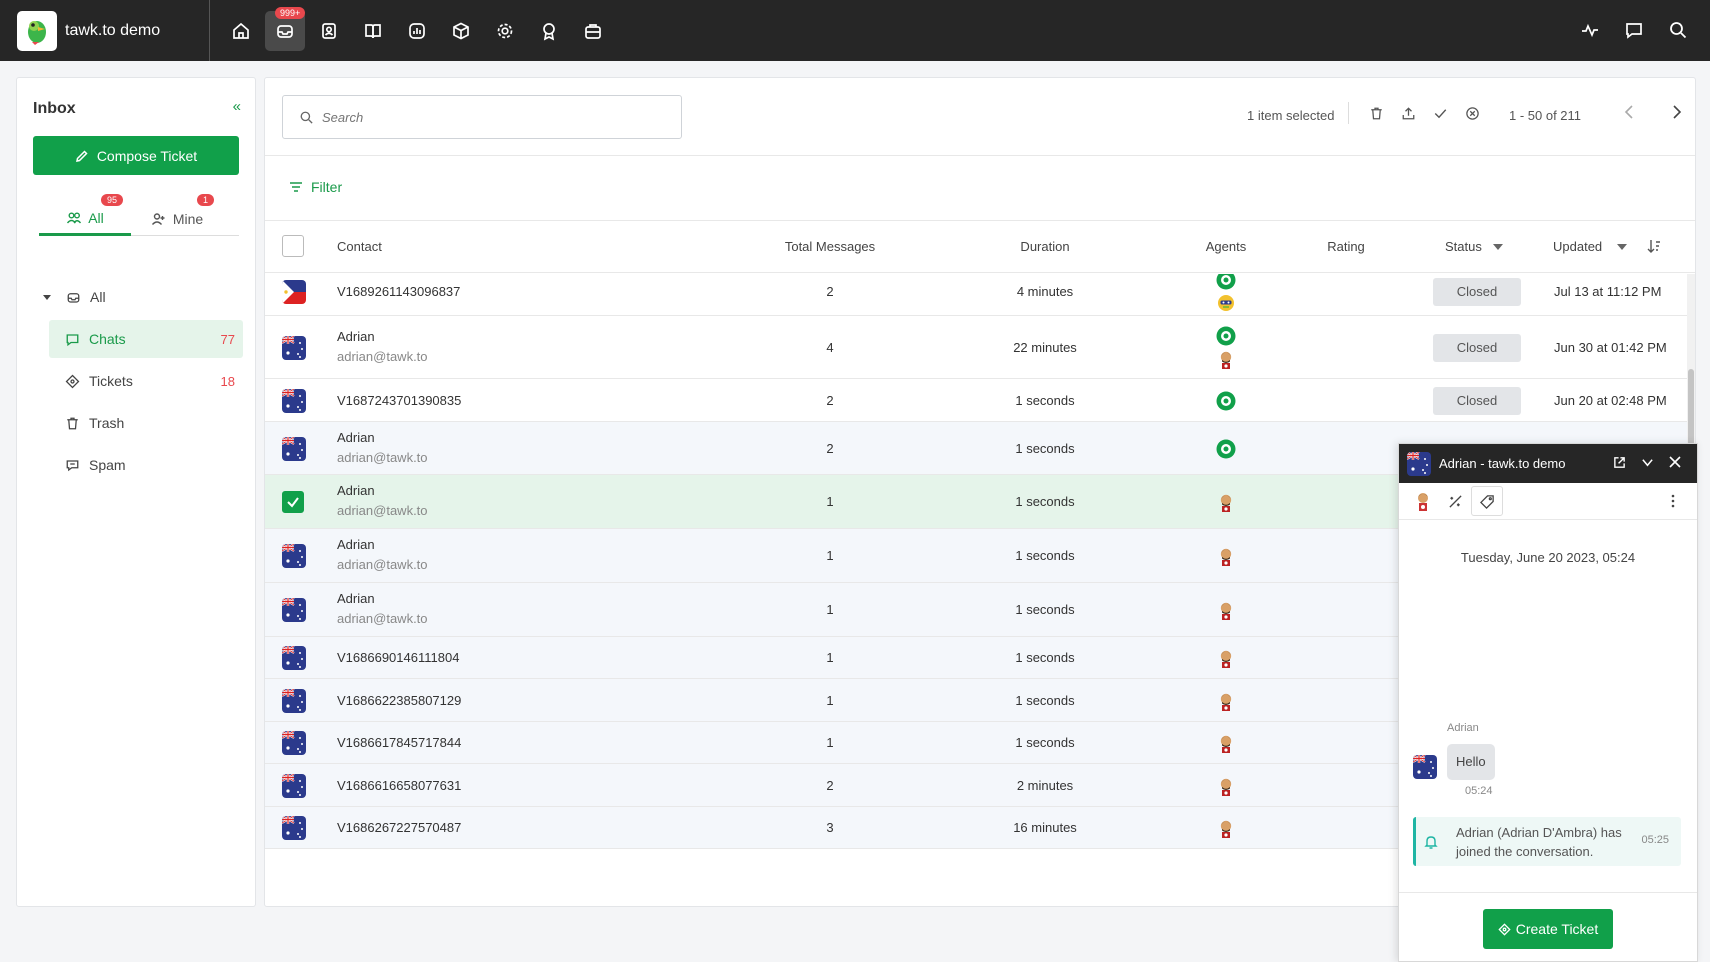 The height and width of the screenshot is (962, 1710). I want to click on inbox-icon, so click(285, 31).